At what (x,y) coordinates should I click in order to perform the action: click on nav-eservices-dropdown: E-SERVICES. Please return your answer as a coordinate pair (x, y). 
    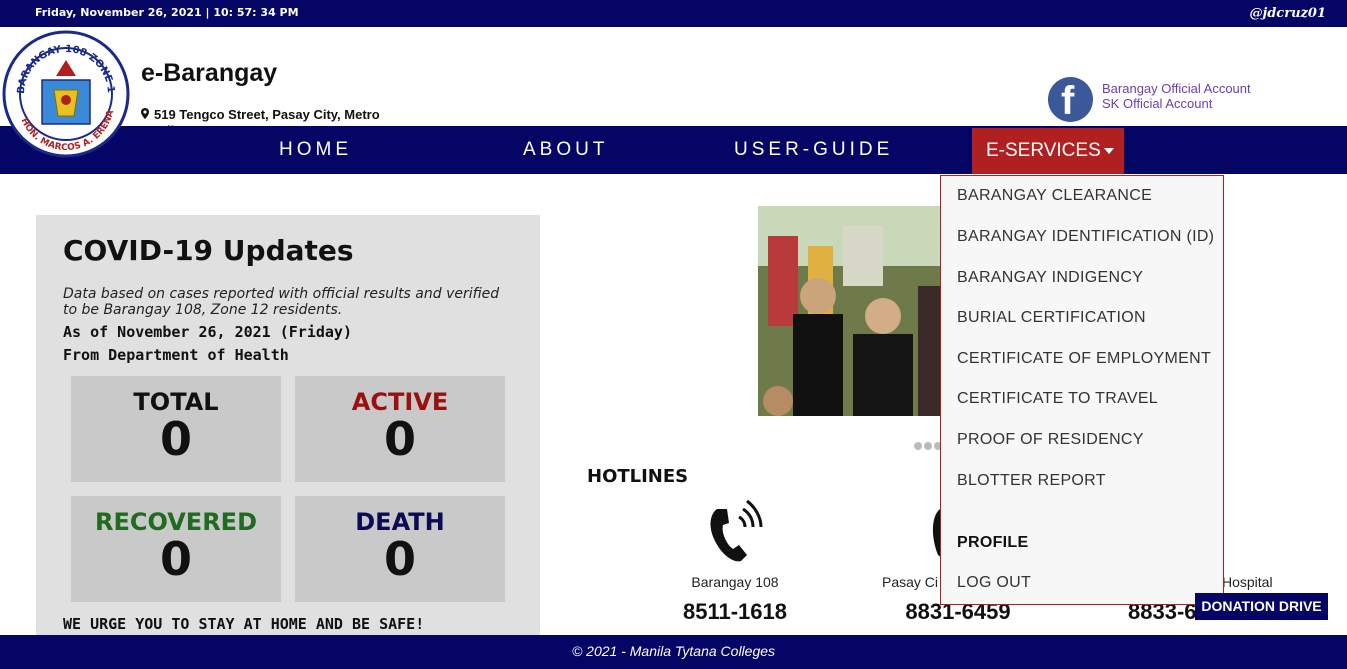
    Looking at the image, I should click on (1048, 151).